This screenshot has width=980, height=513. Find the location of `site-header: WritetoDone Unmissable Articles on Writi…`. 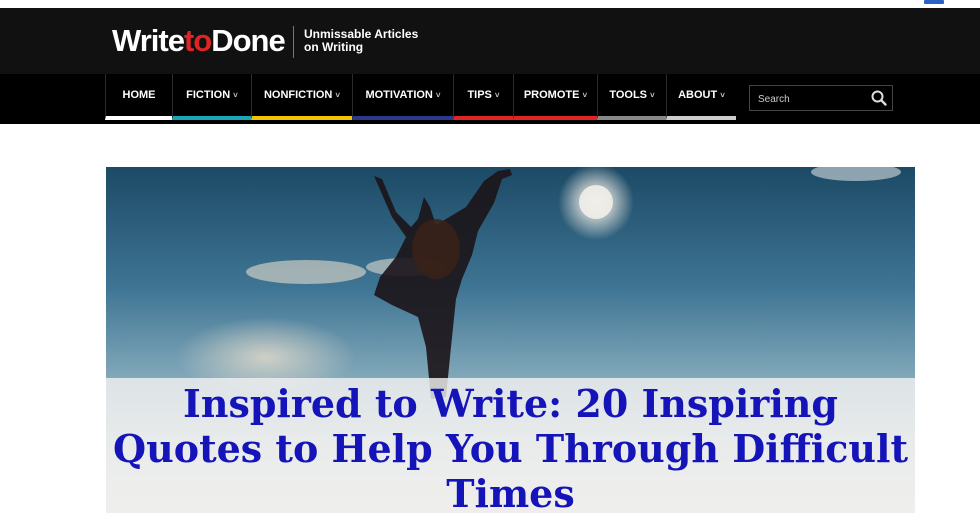

site-header: WritetoDone Unmissable Articles on Writi… is located at coordinates (490, 41).